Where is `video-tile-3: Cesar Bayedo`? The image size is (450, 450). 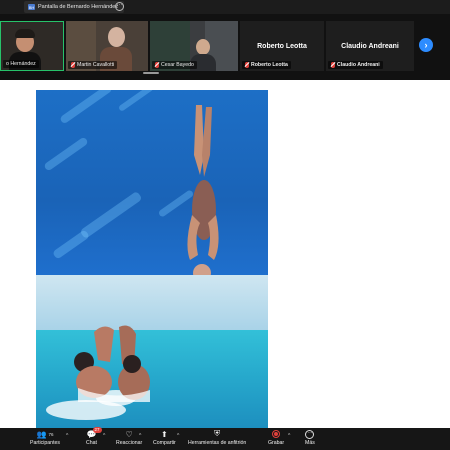
video-tile-3: Cesar Bayedo is located at coordinates (194, 46).